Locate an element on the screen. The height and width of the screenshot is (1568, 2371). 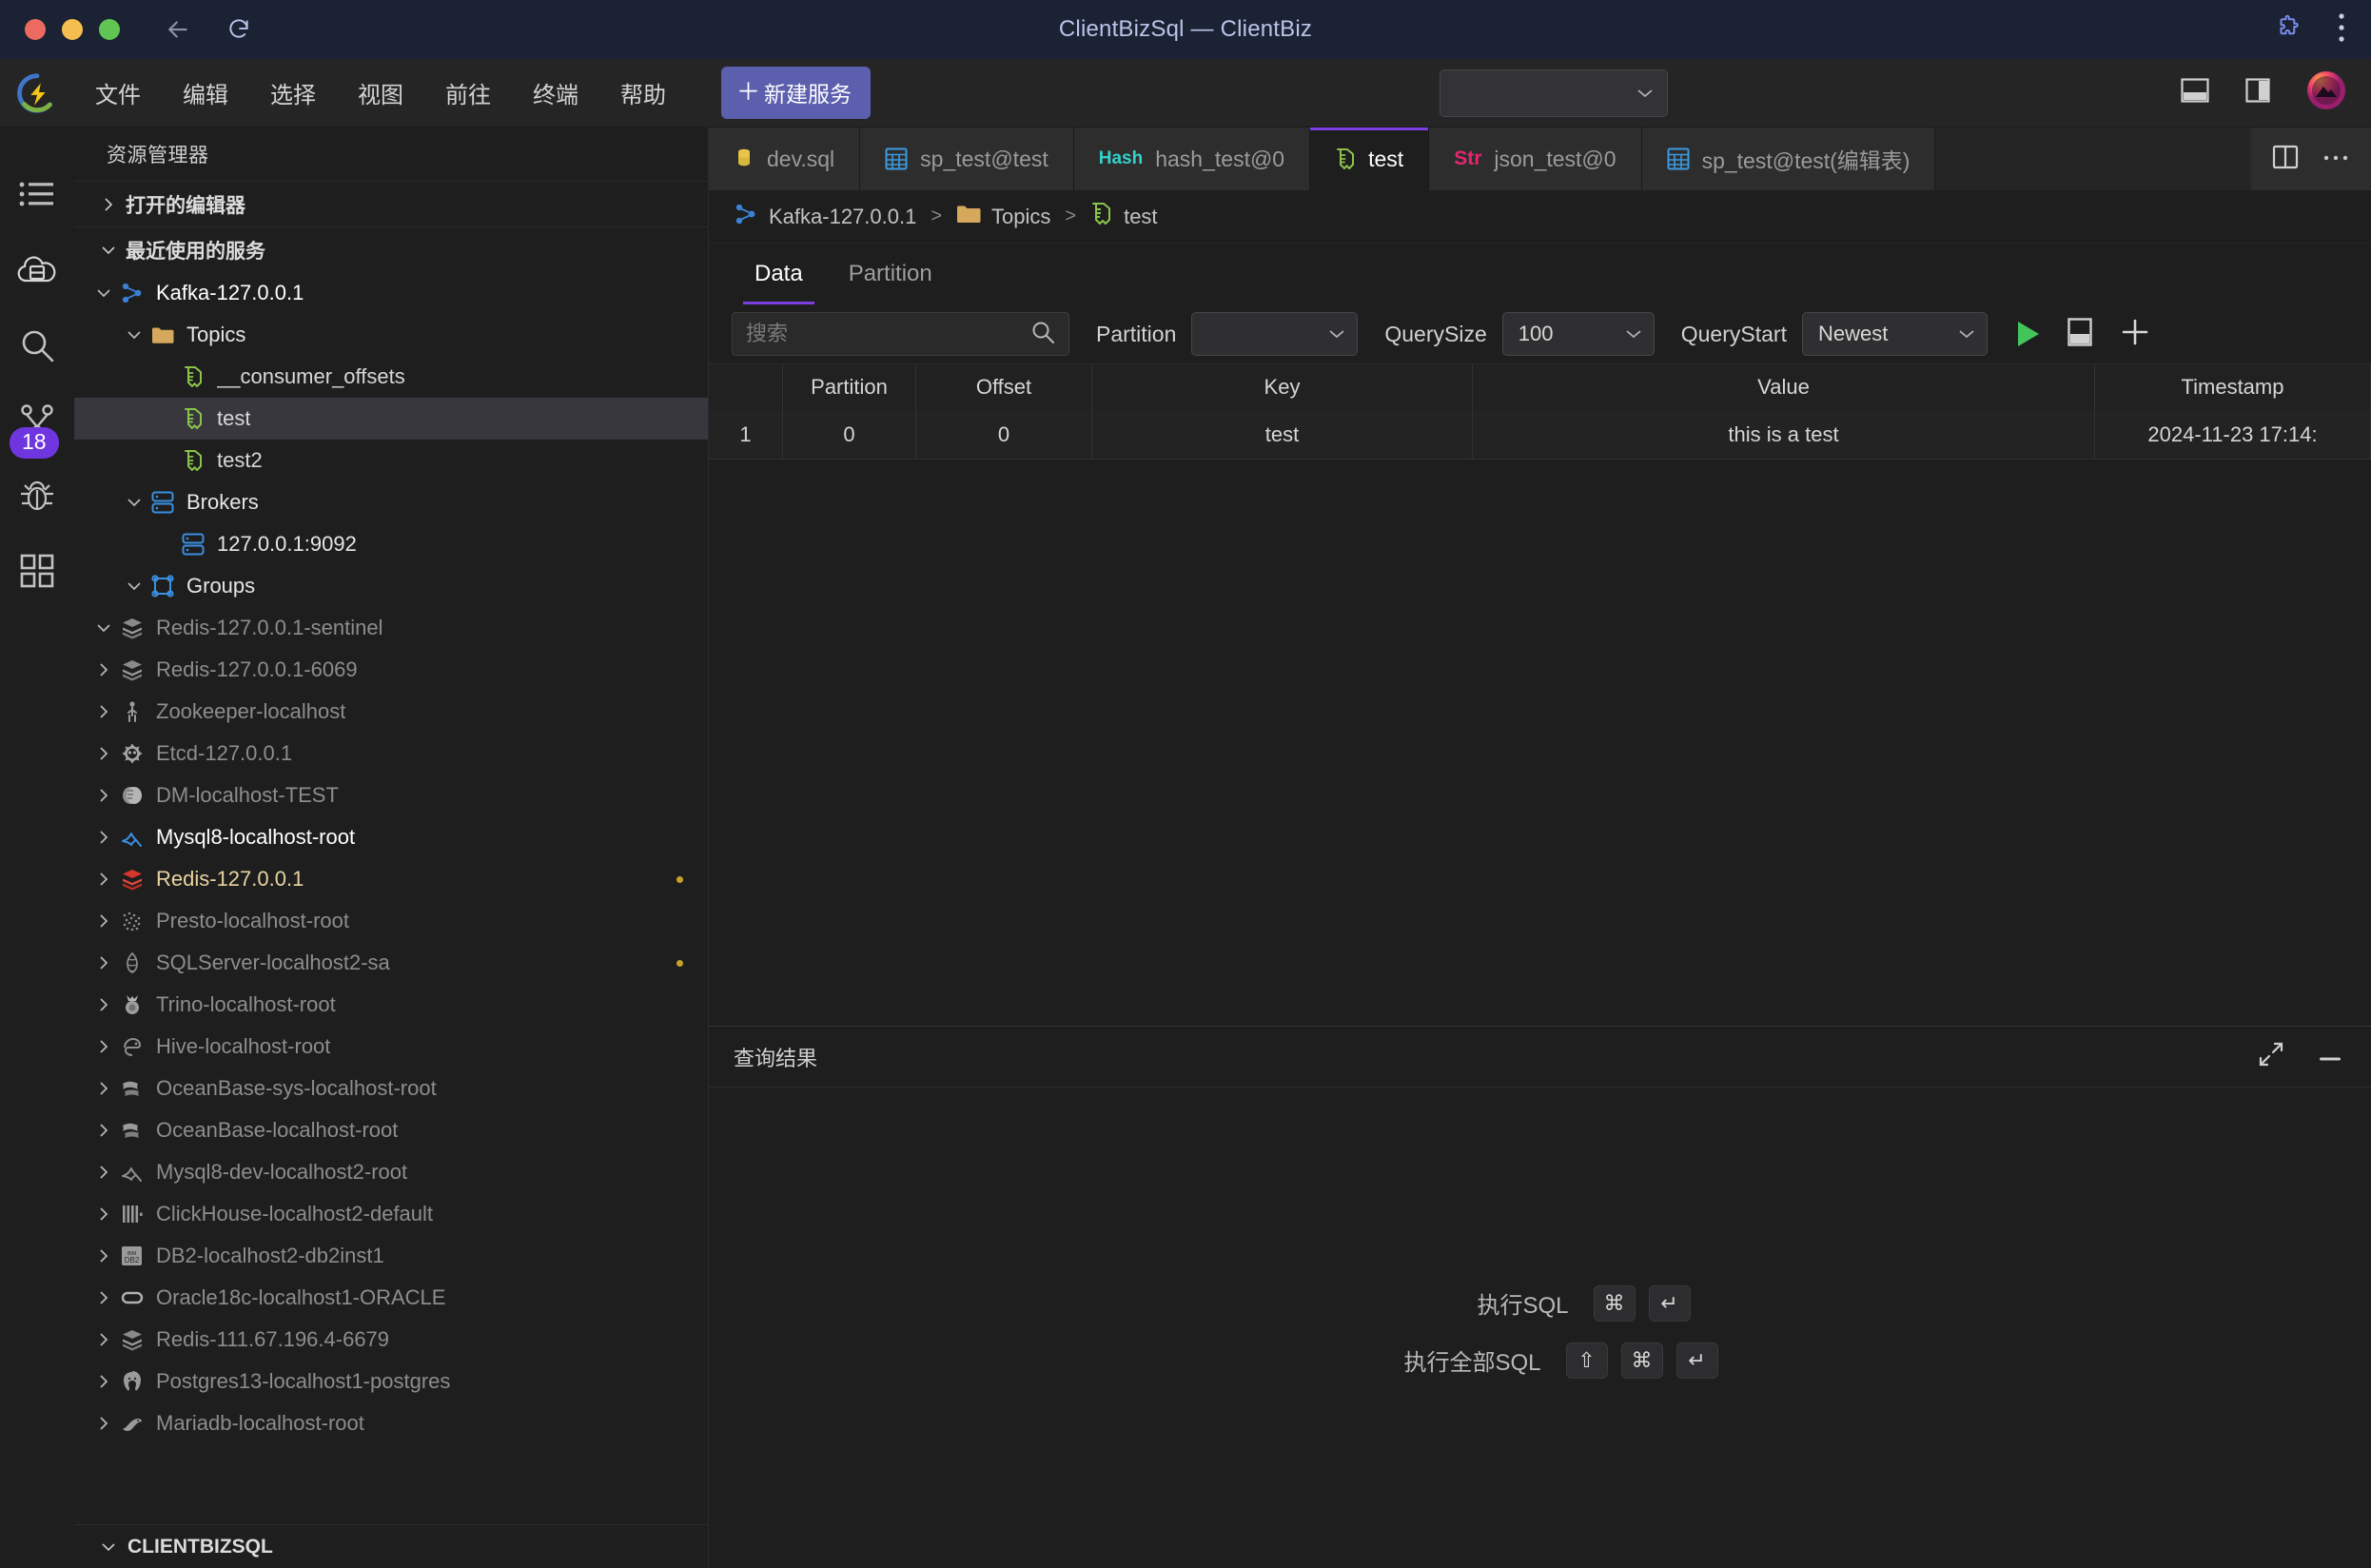
menu-file: 文件 is located at coordinates (118, 92).